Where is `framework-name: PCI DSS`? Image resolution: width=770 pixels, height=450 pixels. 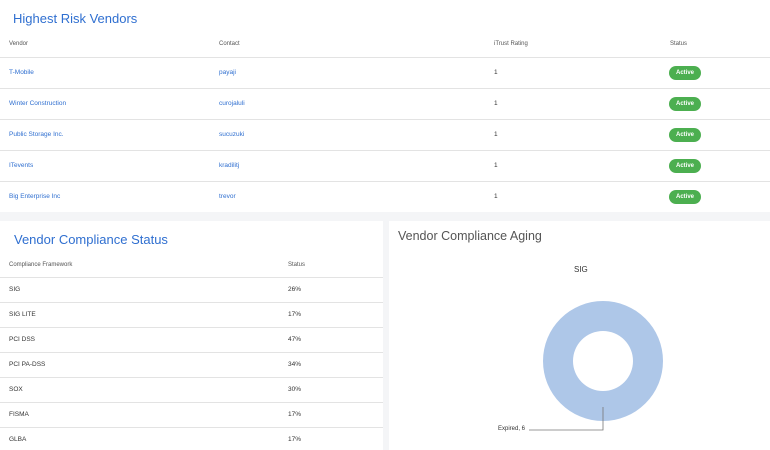
framework-name: PCI DSS is located at coordinates (22, 339).